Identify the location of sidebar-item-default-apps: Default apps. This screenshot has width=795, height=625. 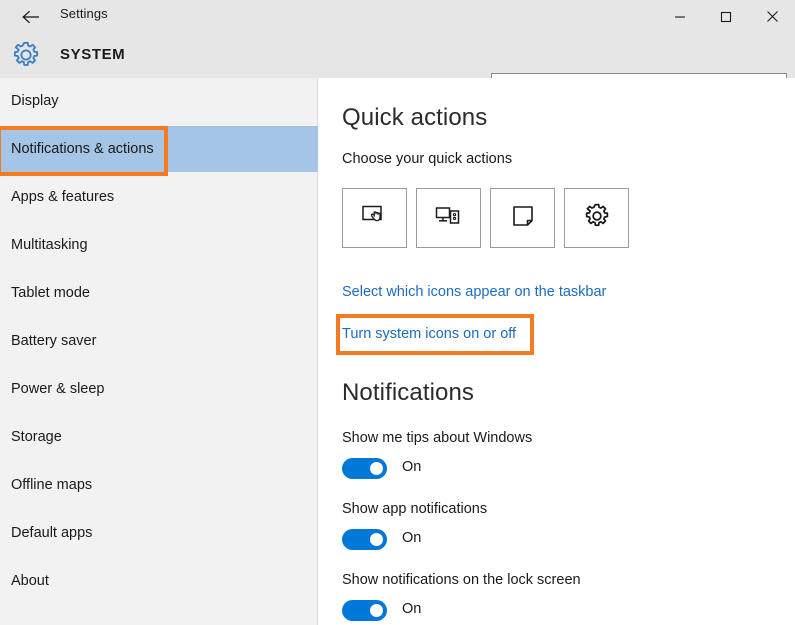
(159, 533).